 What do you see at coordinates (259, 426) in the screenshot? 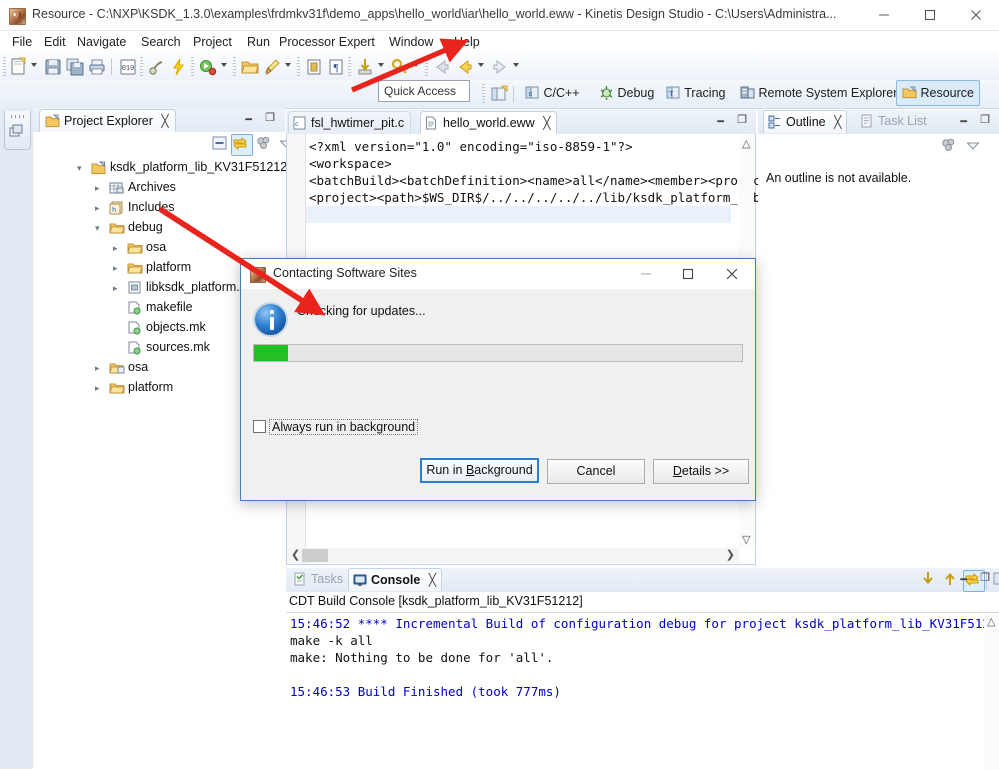
I see `always-run-in-background-checkbox` at bounding box center [259, 426].